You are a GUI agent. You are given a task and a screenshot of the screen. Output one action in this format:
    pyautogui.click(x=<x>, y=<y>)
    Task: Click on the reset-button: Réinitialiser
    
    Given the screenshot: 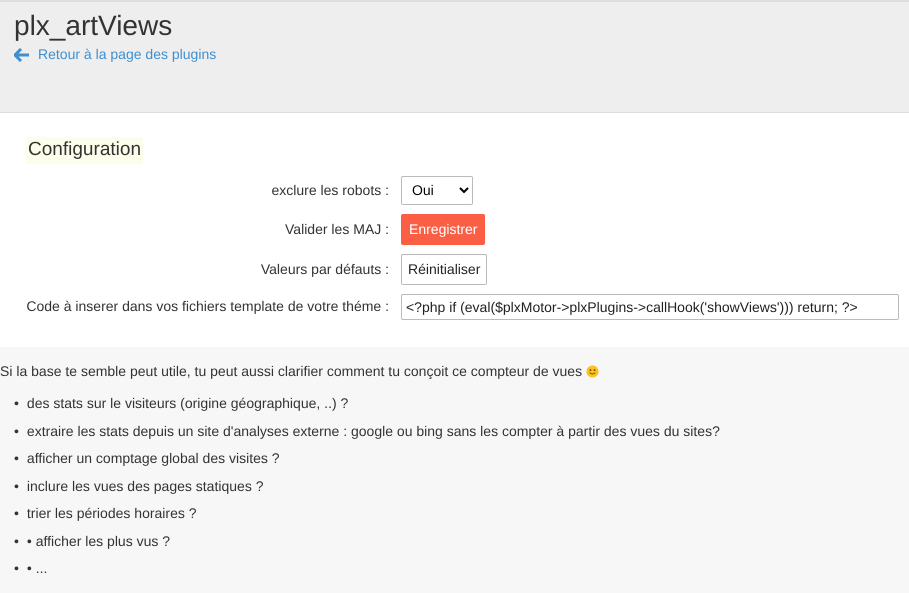 What is the action you would take?
    pyautogui.click(x=444, y=269)
    